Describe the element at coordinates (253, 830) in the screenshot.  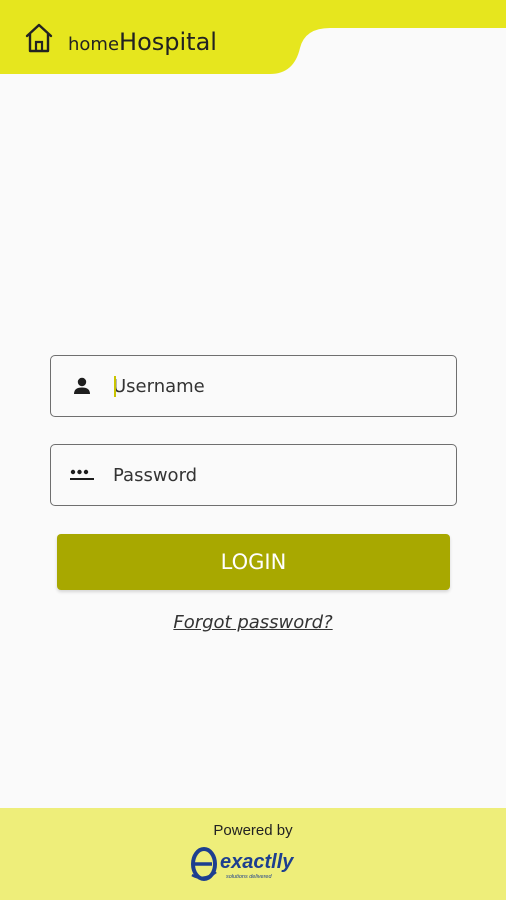
I see `powered-by-text: Powered by` at that location.